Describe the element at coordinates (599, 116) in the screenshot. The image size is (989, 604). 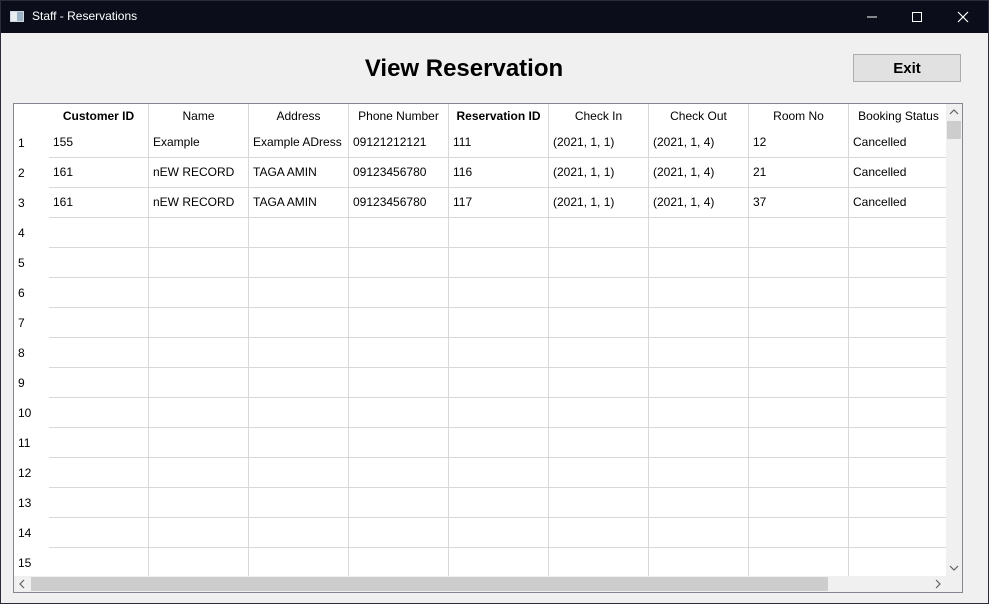
I see `column-header: Check In` at that location.